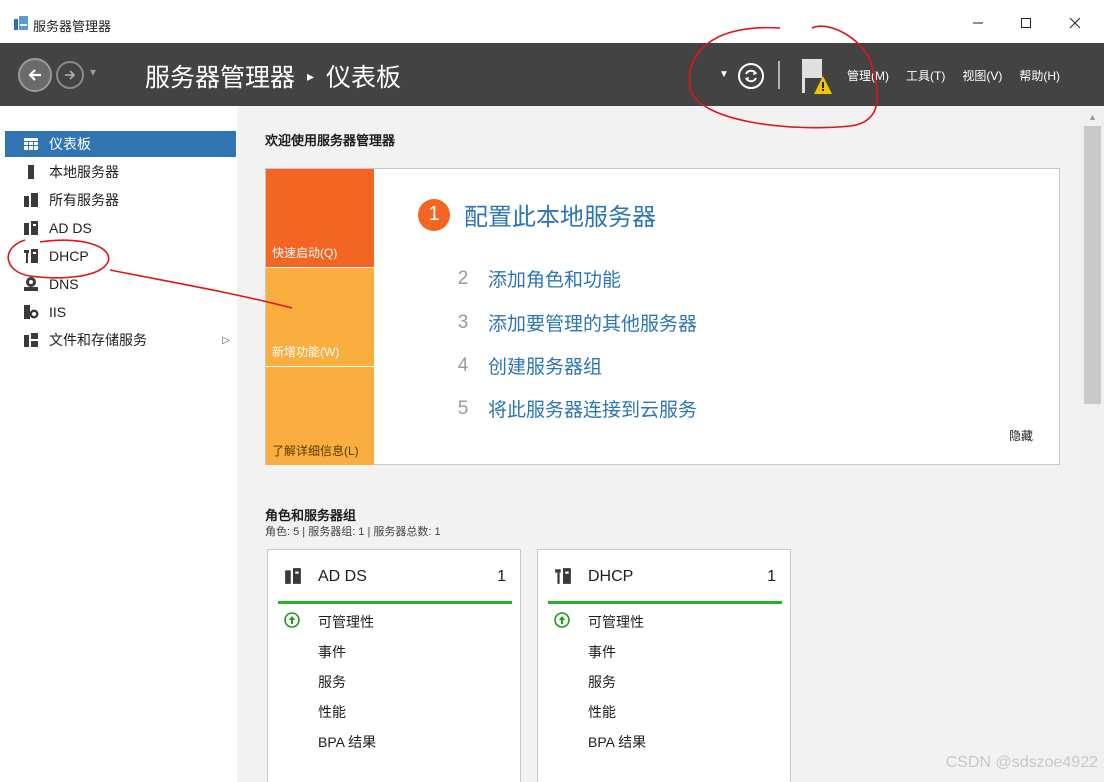 The height and width of the screenshot is (782, 1104). What do you see at coordinates (1021, 762) in the screenshot?
I see `watermark: CSDN @sdszoe4922` at bounding box center [1021, 762].